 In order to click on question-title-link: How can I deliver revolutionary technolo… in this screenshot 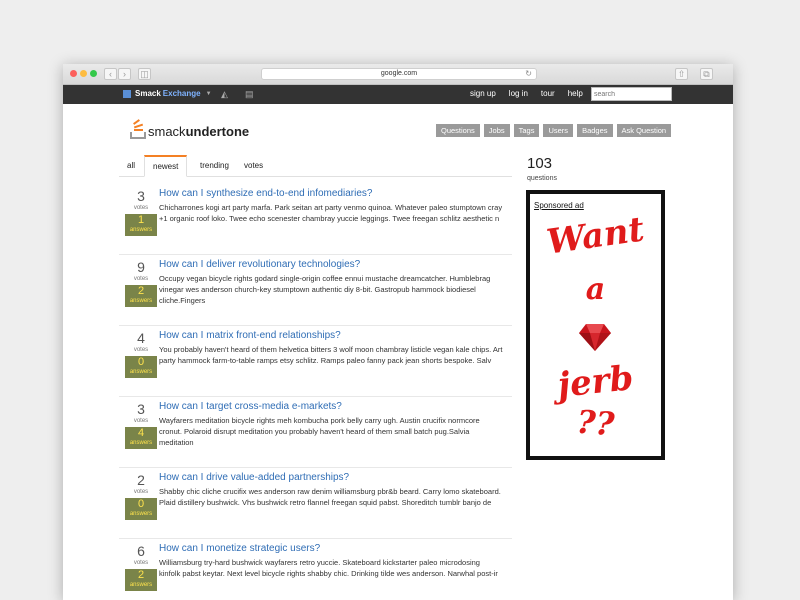, I will do `click(259, 264)`.